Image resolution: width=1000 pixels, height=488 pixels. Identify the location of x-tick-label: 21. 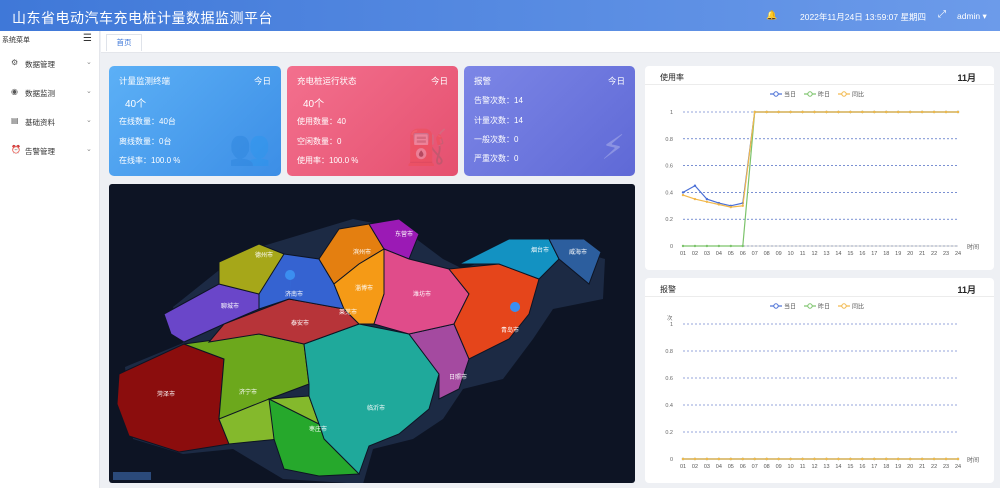
(922, 254).